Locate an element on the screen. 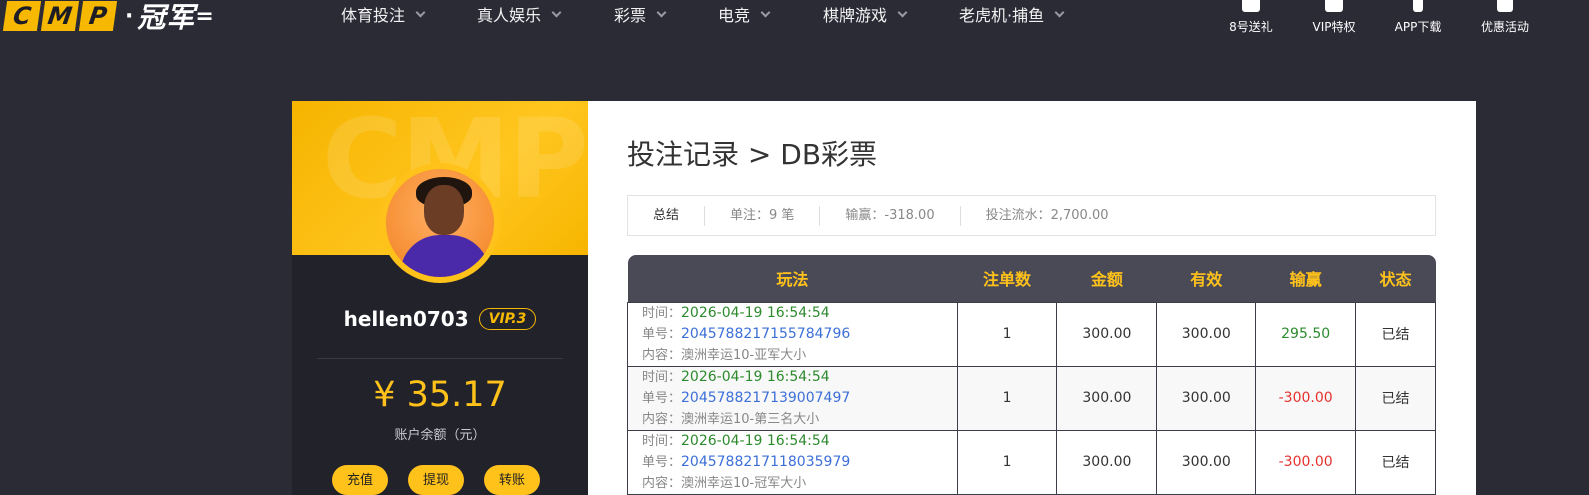 Image resolution: width=1589 pixels, height=495 pixels. vip-badge: VIP.3 is located at coordinates (507, 319).